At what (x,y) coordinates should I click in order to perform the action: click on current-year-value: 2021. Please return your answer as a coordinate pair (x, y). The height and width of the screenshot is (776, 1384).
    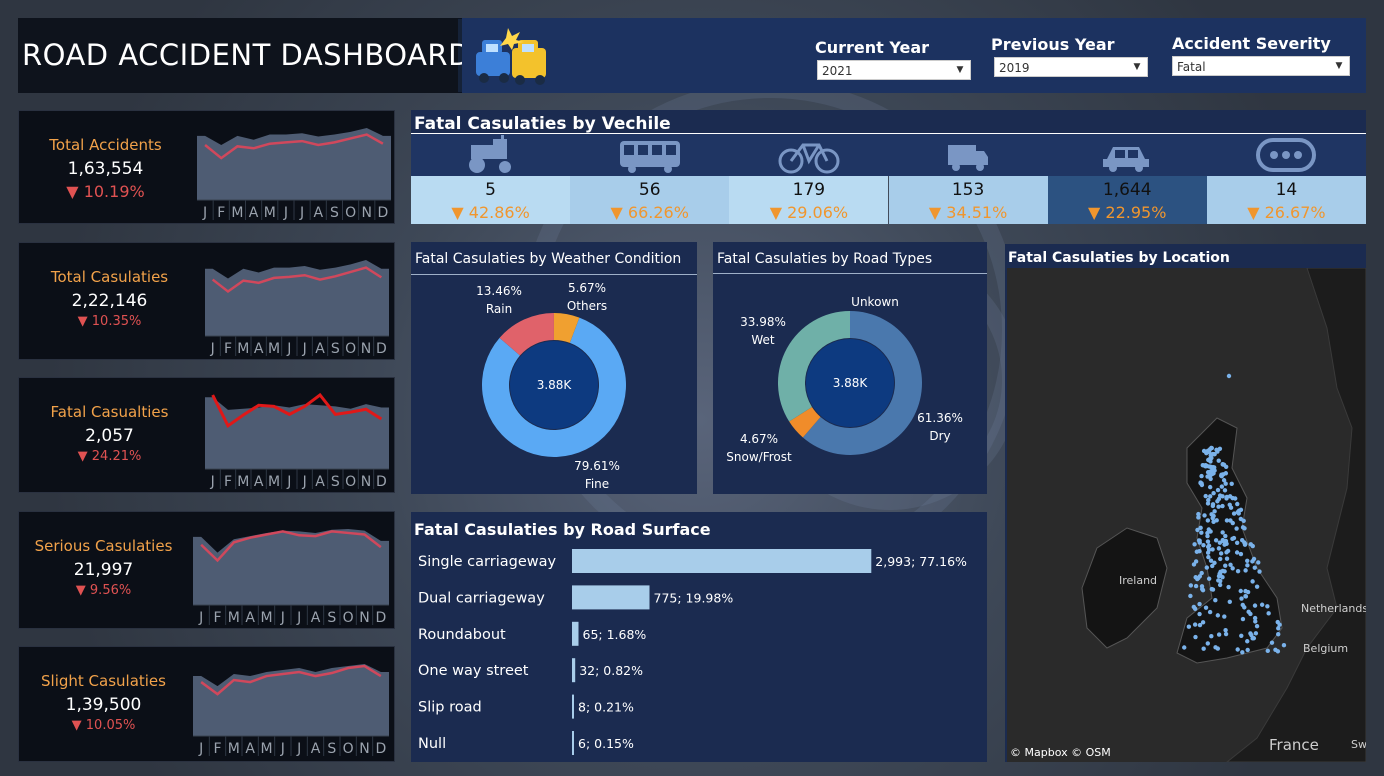
    Looking at the image, I should click on (837, 71).